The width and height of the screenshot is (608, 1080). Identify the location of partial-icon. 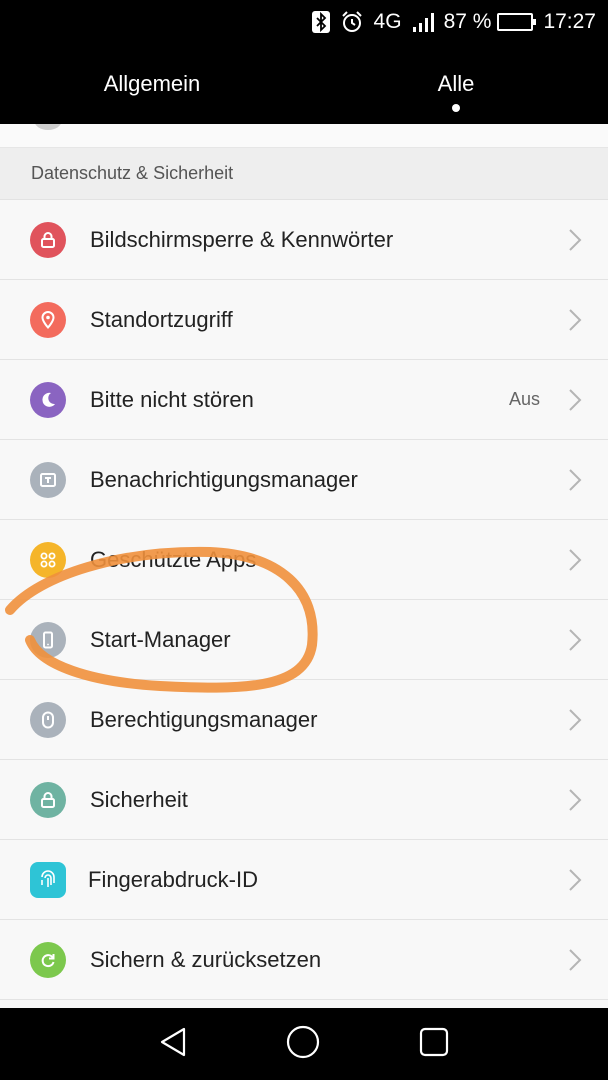
(48, 127).